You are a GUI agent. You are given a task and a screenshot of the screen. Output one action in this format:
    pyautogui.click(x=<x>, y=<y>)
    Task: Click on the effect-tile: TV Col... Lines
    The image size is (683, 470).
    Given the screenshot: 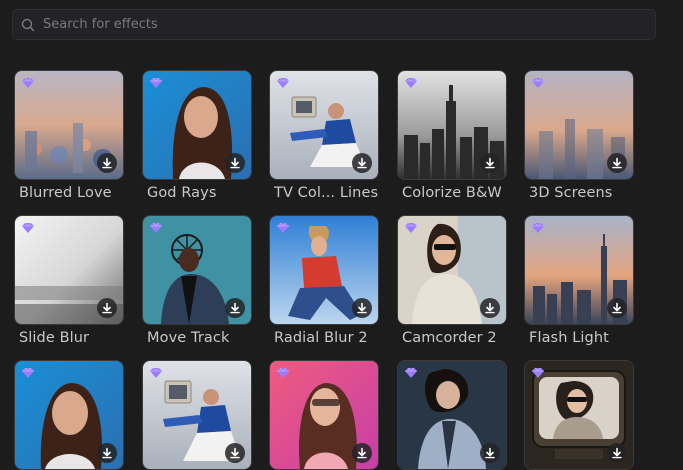 What is the action you would take?
    pyautogui.click(x=324, y=135)
    